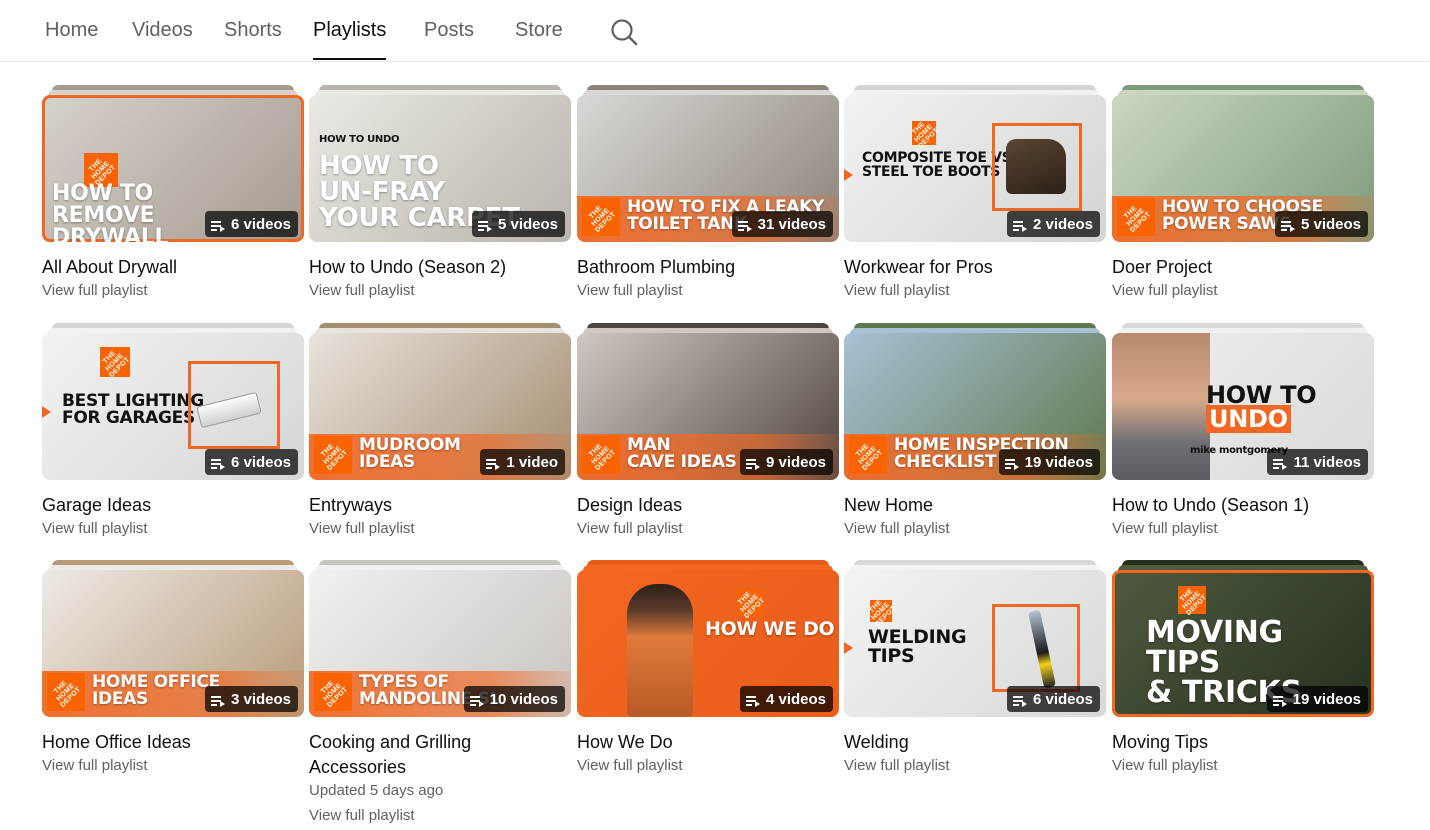 This screenshot has width=1430, height=830. I want to click on playlist-thumbnail: THE HOME DEPOT MUDROOM IDEAS 1 video, so click(440, 406).